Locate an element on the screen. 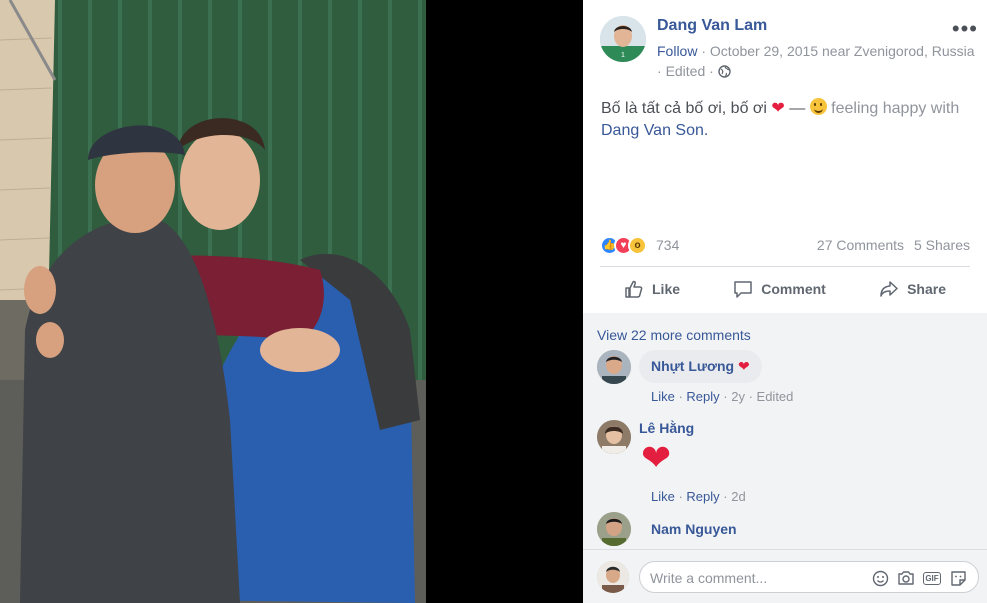 The width and height of the screenshot is (987, 603). happy-face-icon is located at coordinates (818, 106).